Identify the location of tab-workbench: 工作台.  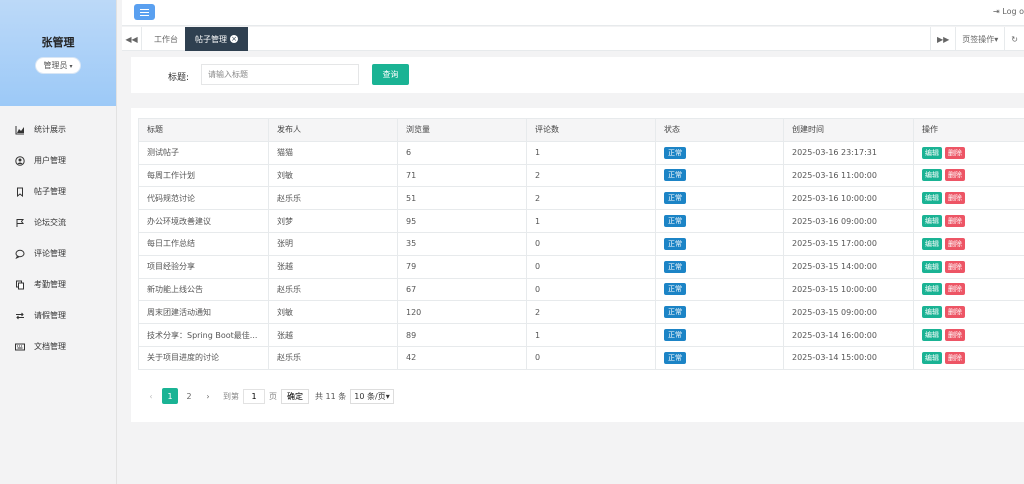
(166, 39).